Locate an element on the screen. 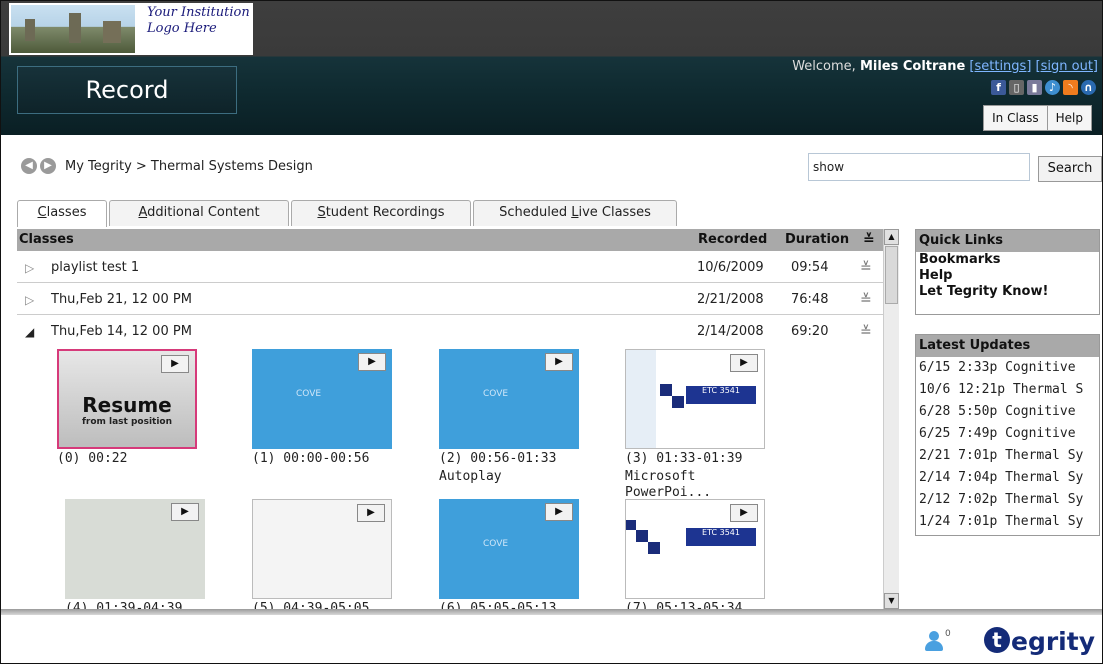 Image resolution: width=1103 pixels, height=664 pixels. thumbnail-caption: (2) 00:56-01:33 is located at coordinates (498, 458).